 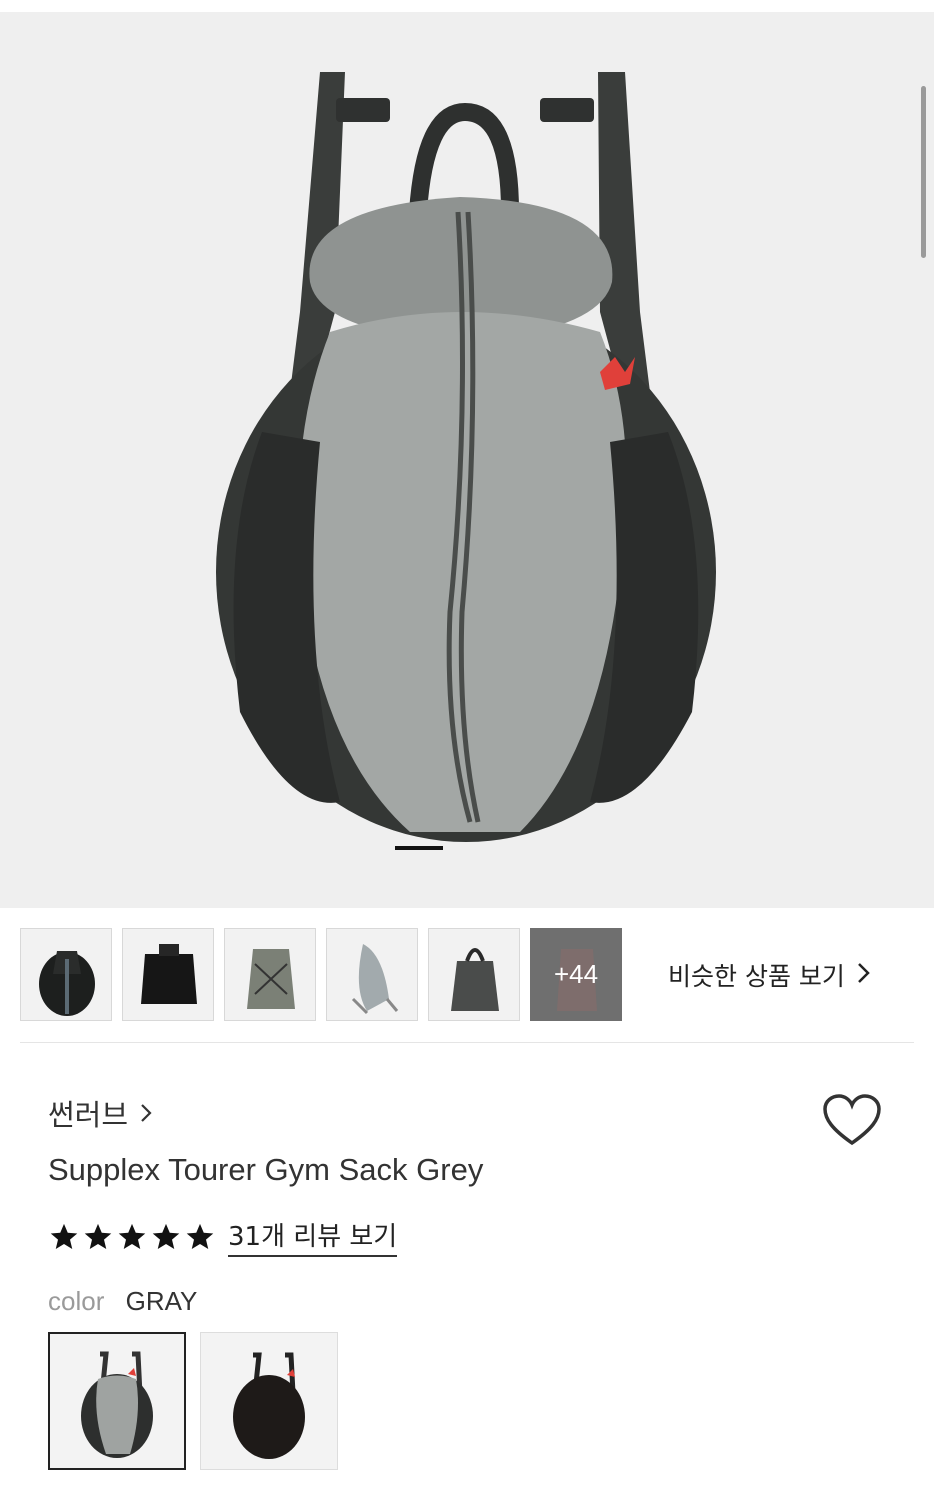 What do you see at coordinates (266, 1169) in the screenshot?
I see `product-title: Supplex Tourer Gym Sack Grey` at bounding box center [266, 1169].